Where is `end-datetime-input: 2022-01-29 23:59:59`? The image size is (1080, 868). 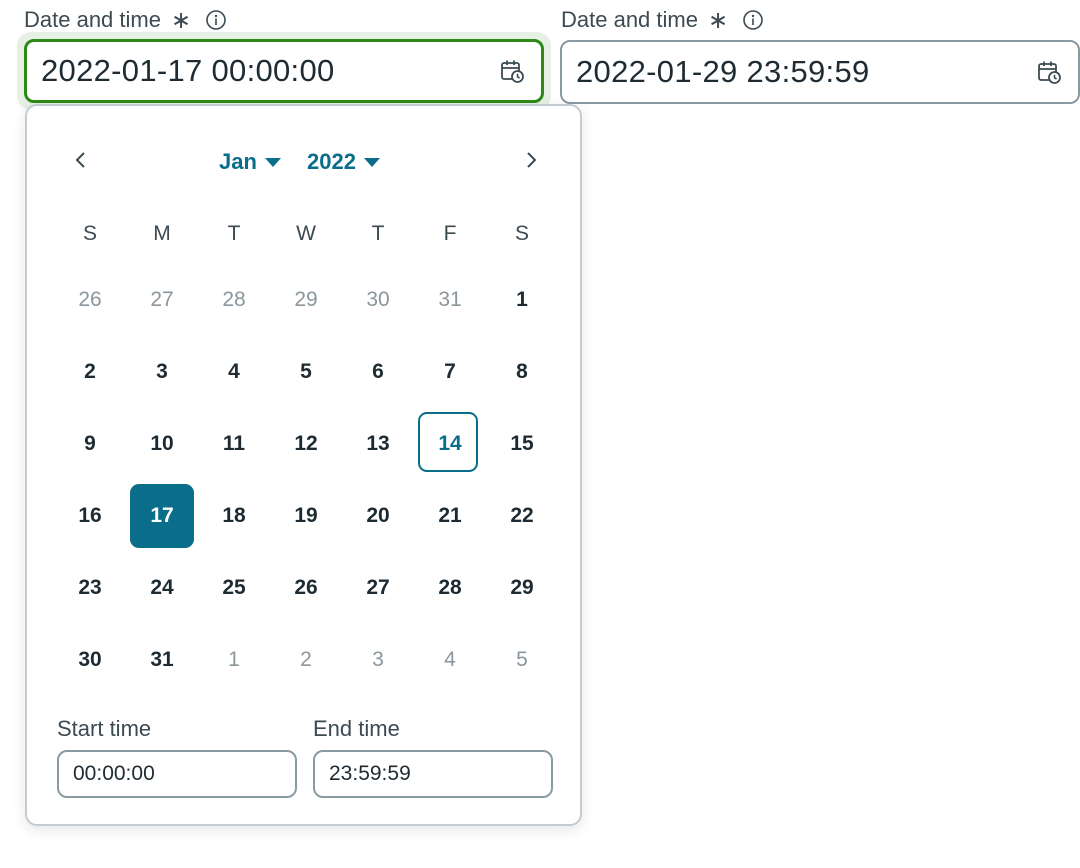
end-datetime-input: 2022-01-29 23:59:59 is located at coordinates (820, 72).